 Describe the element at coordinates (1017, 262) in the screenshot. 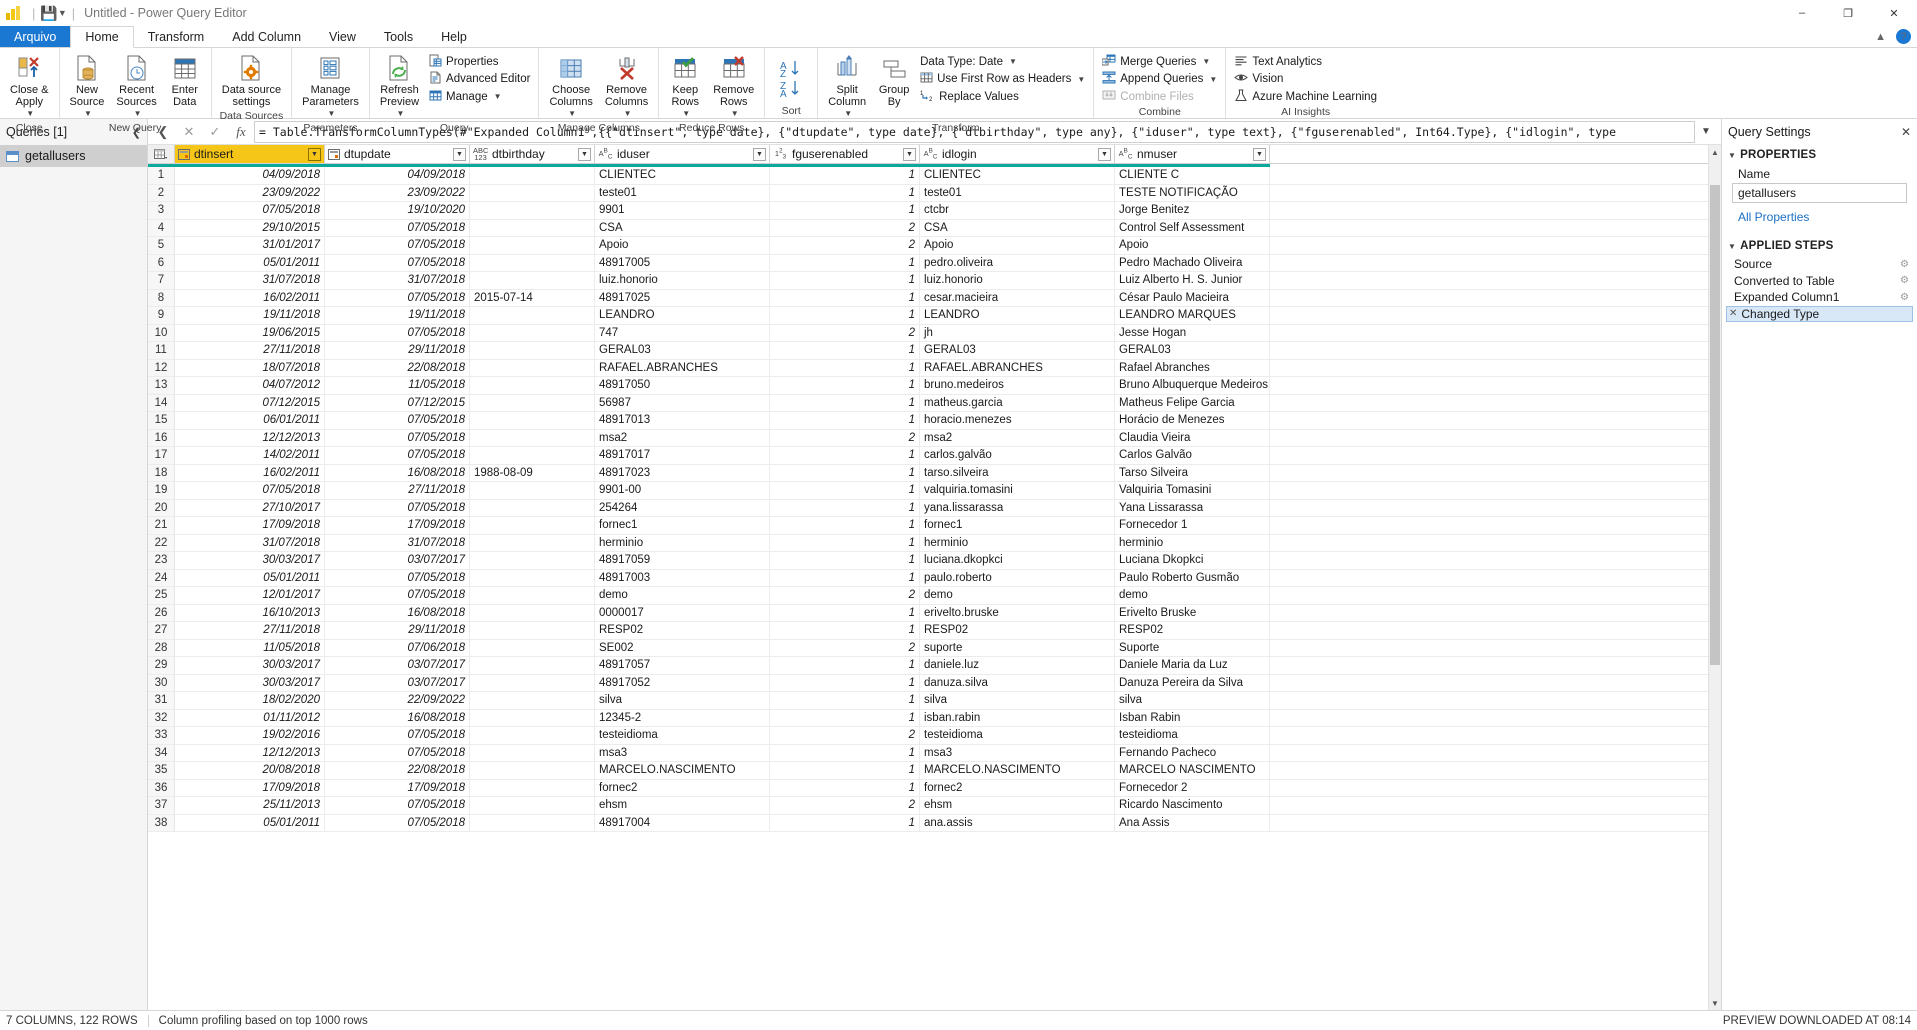

I see `table-cell: pedro.oliveira` at that location.